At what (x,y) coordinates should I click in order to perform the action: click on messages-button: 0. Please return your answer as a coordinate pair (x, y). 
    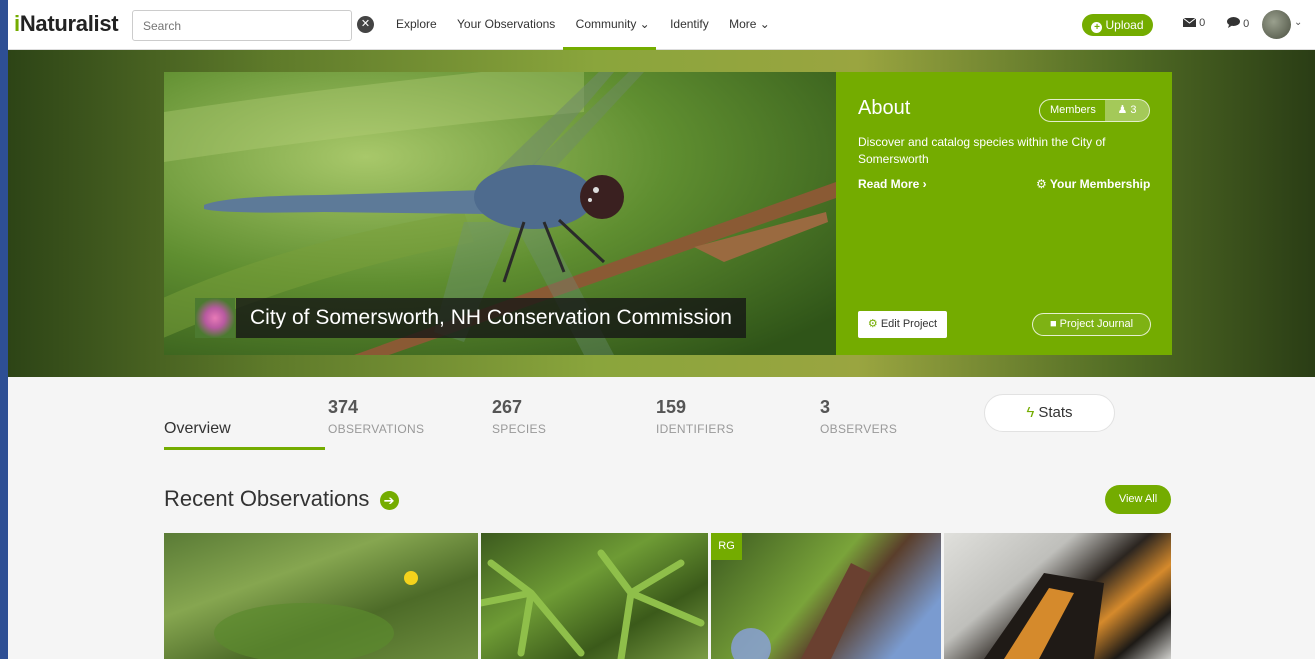
    Looking at the image, I should click on (1194, 23).